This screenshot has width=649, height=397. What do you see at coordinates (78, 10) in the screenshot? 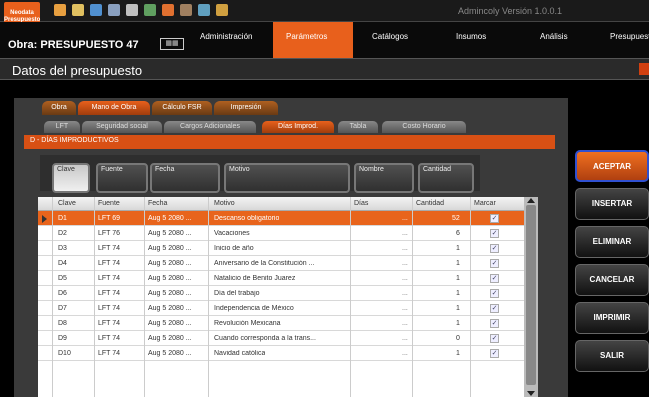
I see `open-icon` at bounding box center [78, 10].